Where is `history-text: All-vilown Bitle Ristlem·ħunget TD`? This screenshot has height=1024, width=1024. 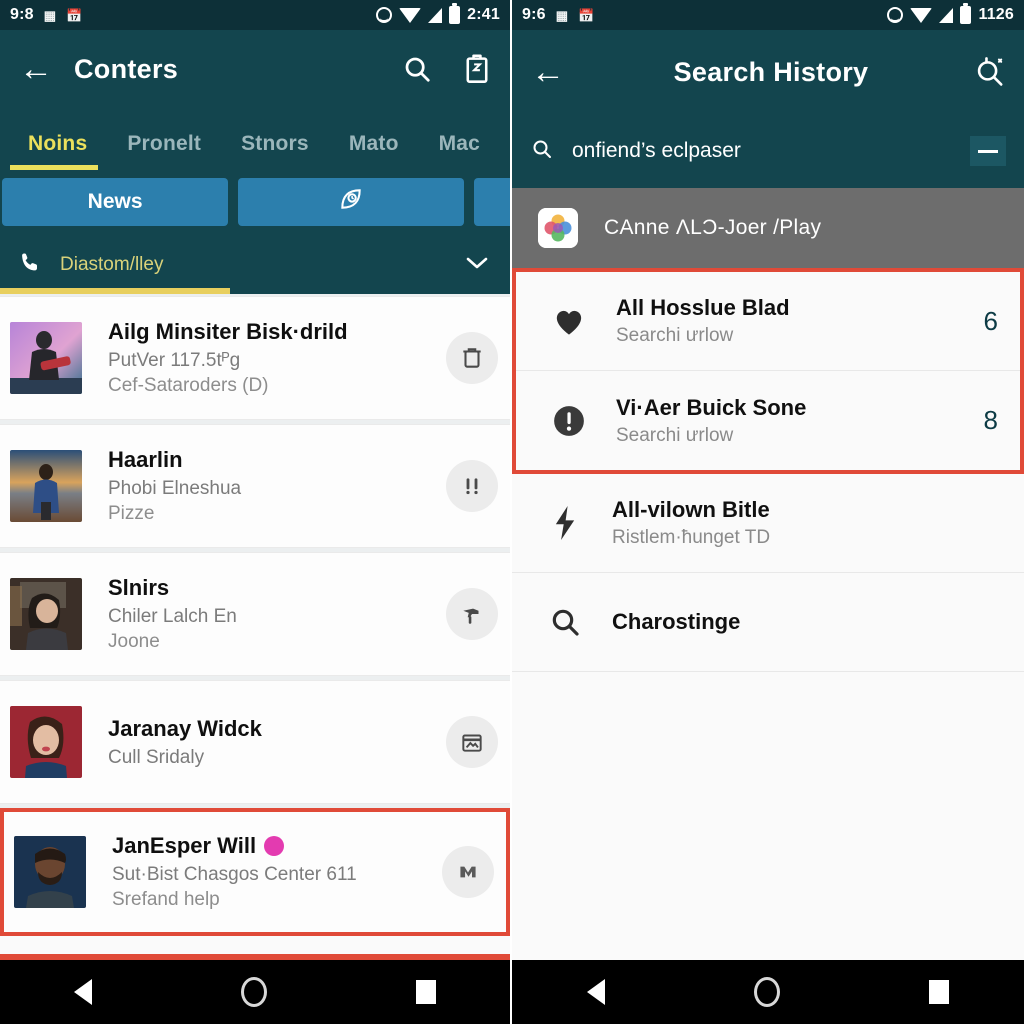 history-text: All-vilown Bitle Ristlem·ħunget TD is located at coordinates (800, 523).